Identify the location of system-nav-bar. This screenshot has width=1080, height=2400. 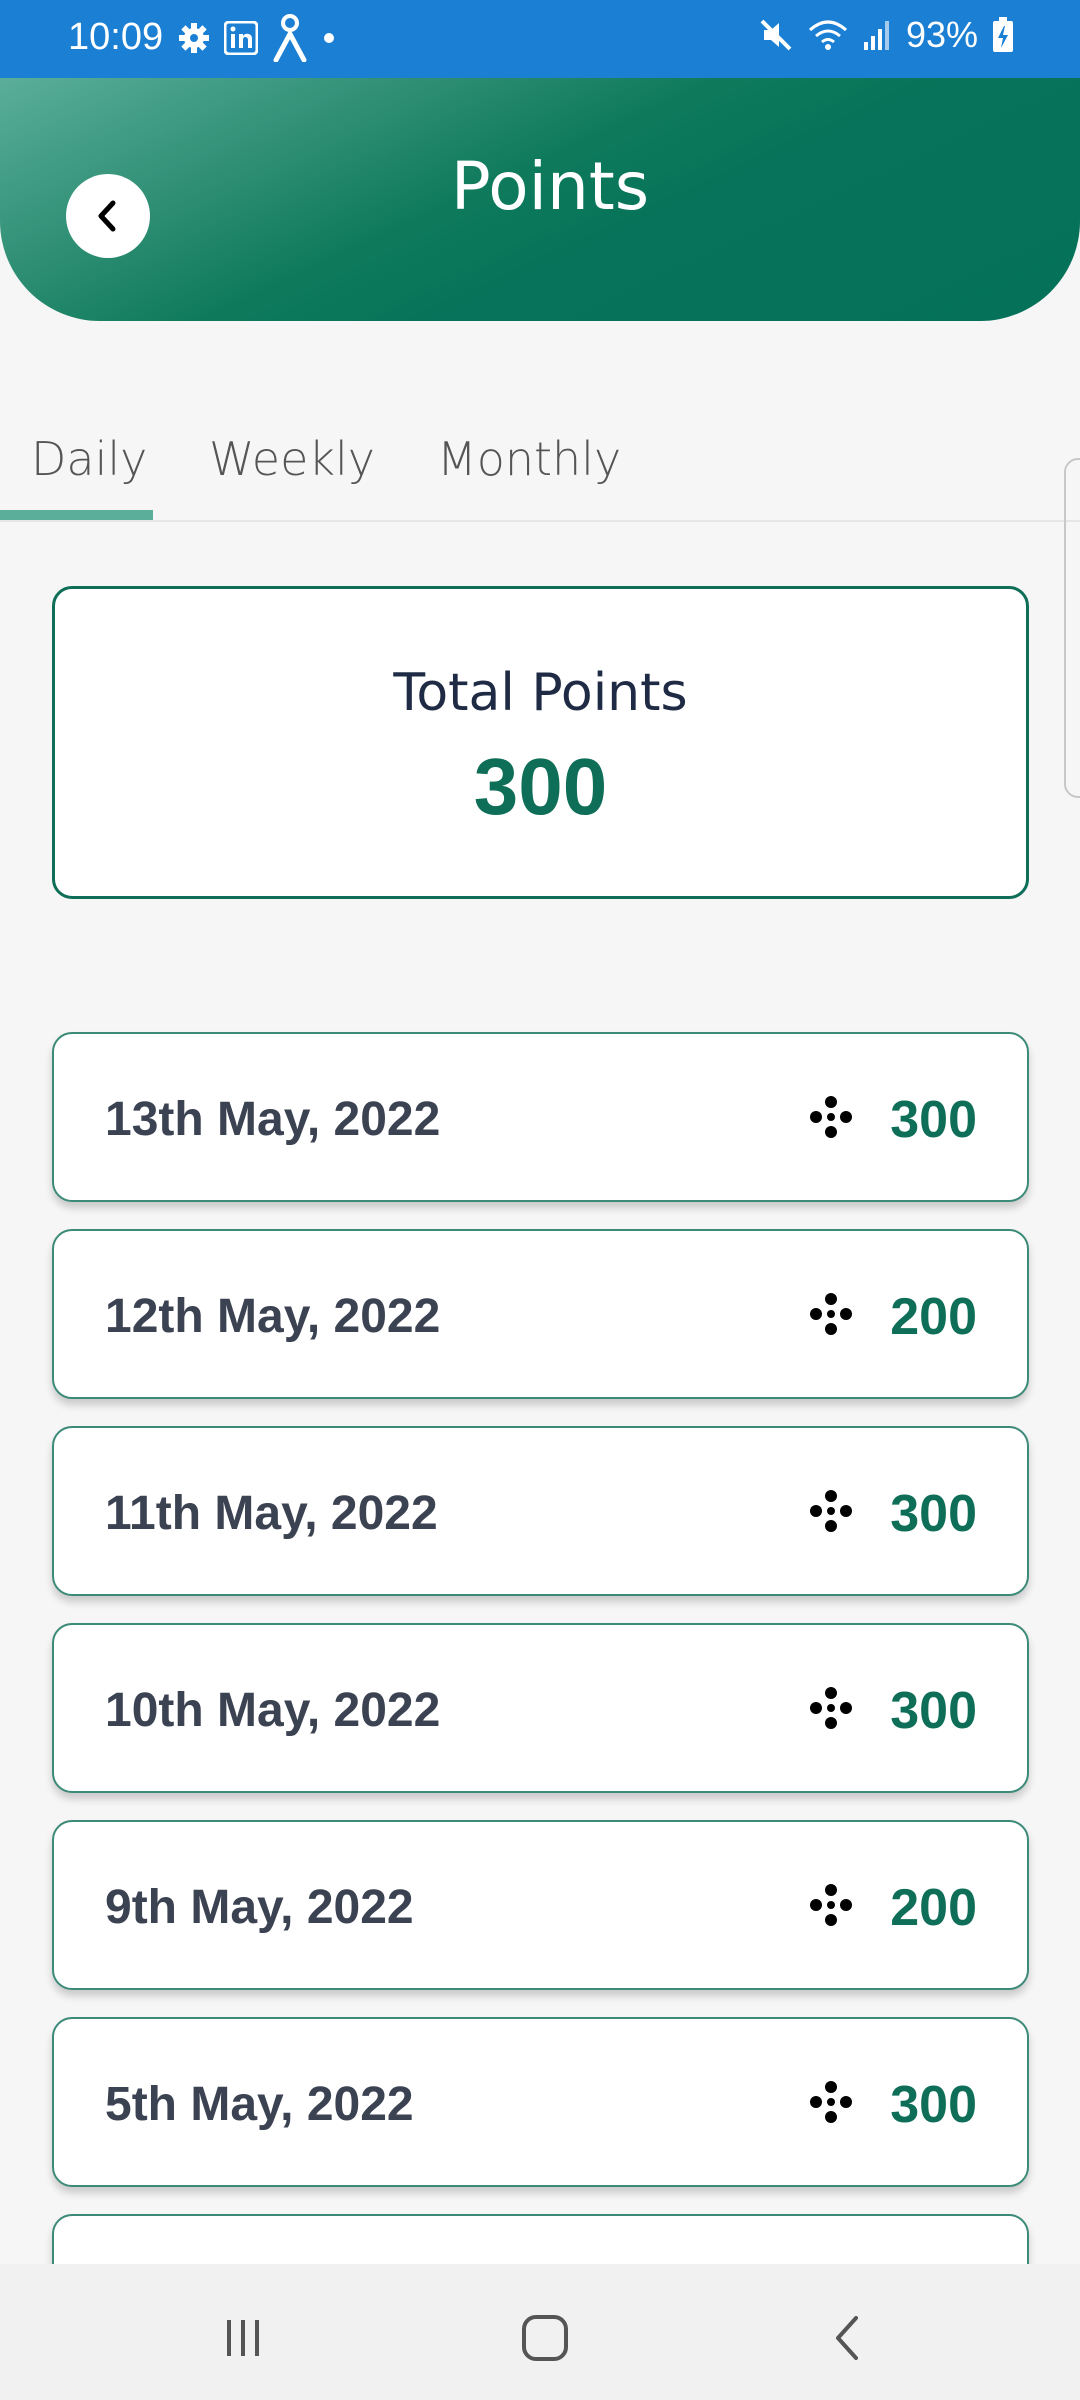
(540, 2332).